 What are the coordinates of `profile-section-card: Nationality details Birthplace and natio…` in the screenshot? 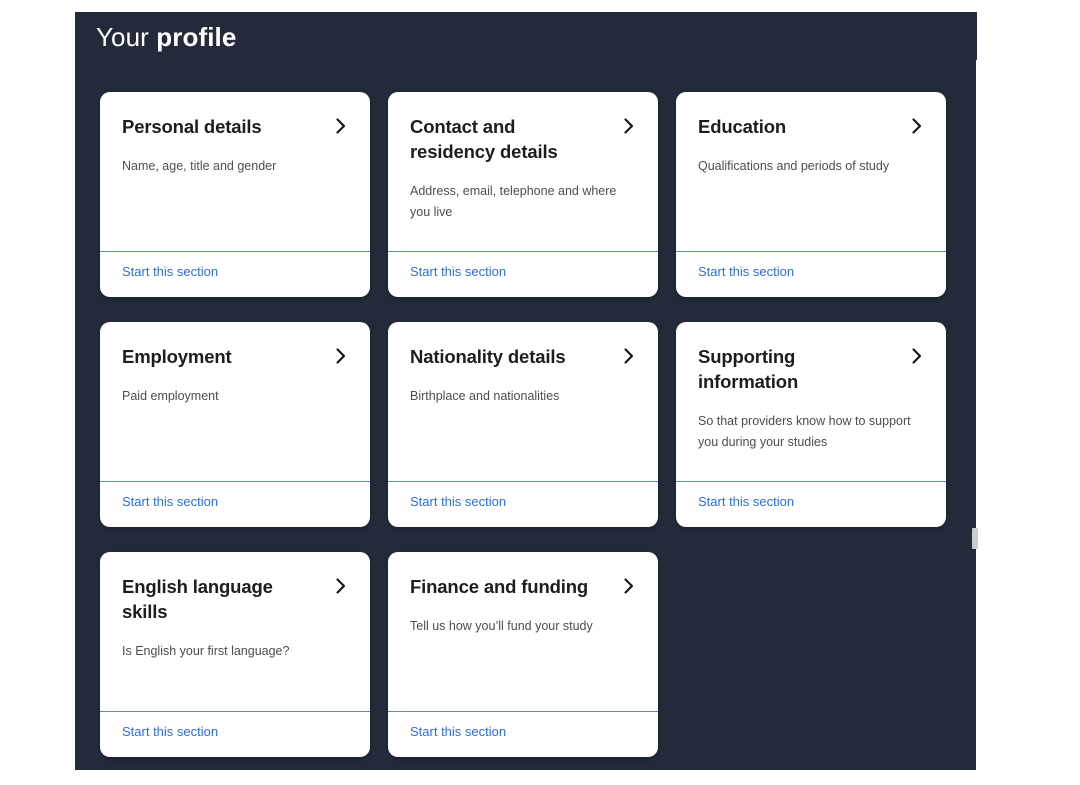 It's located at (523, 424).